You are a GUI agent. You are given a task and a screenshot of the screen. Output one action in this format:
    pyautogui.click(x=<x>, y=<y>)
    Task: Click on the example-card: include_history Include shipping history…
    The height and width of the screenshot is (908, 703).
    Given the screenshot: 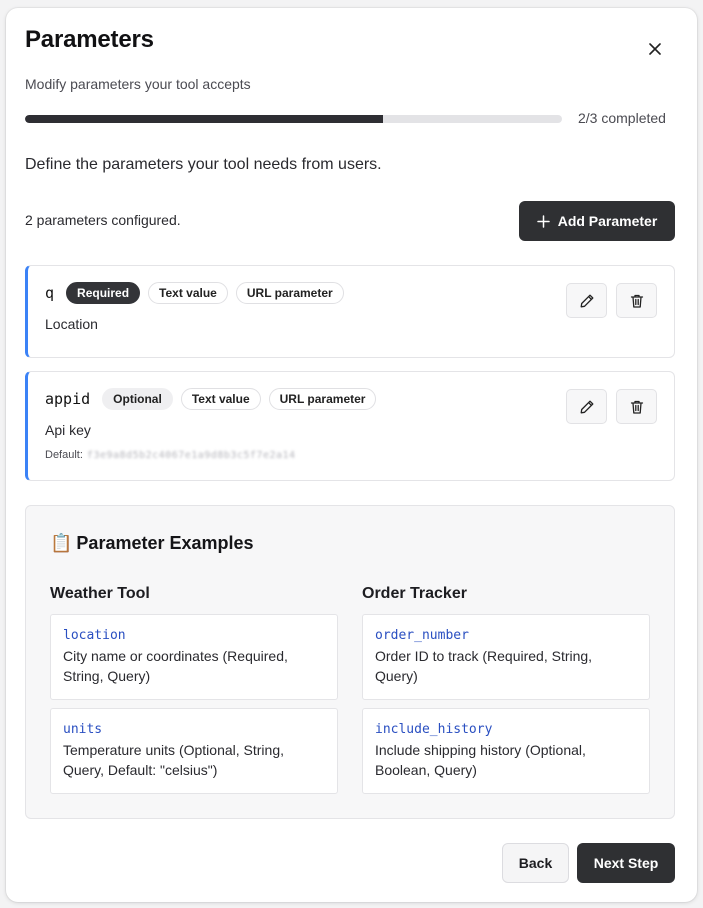 What is the action you would take?
    pyautogui.click(x=506, y=751)
    